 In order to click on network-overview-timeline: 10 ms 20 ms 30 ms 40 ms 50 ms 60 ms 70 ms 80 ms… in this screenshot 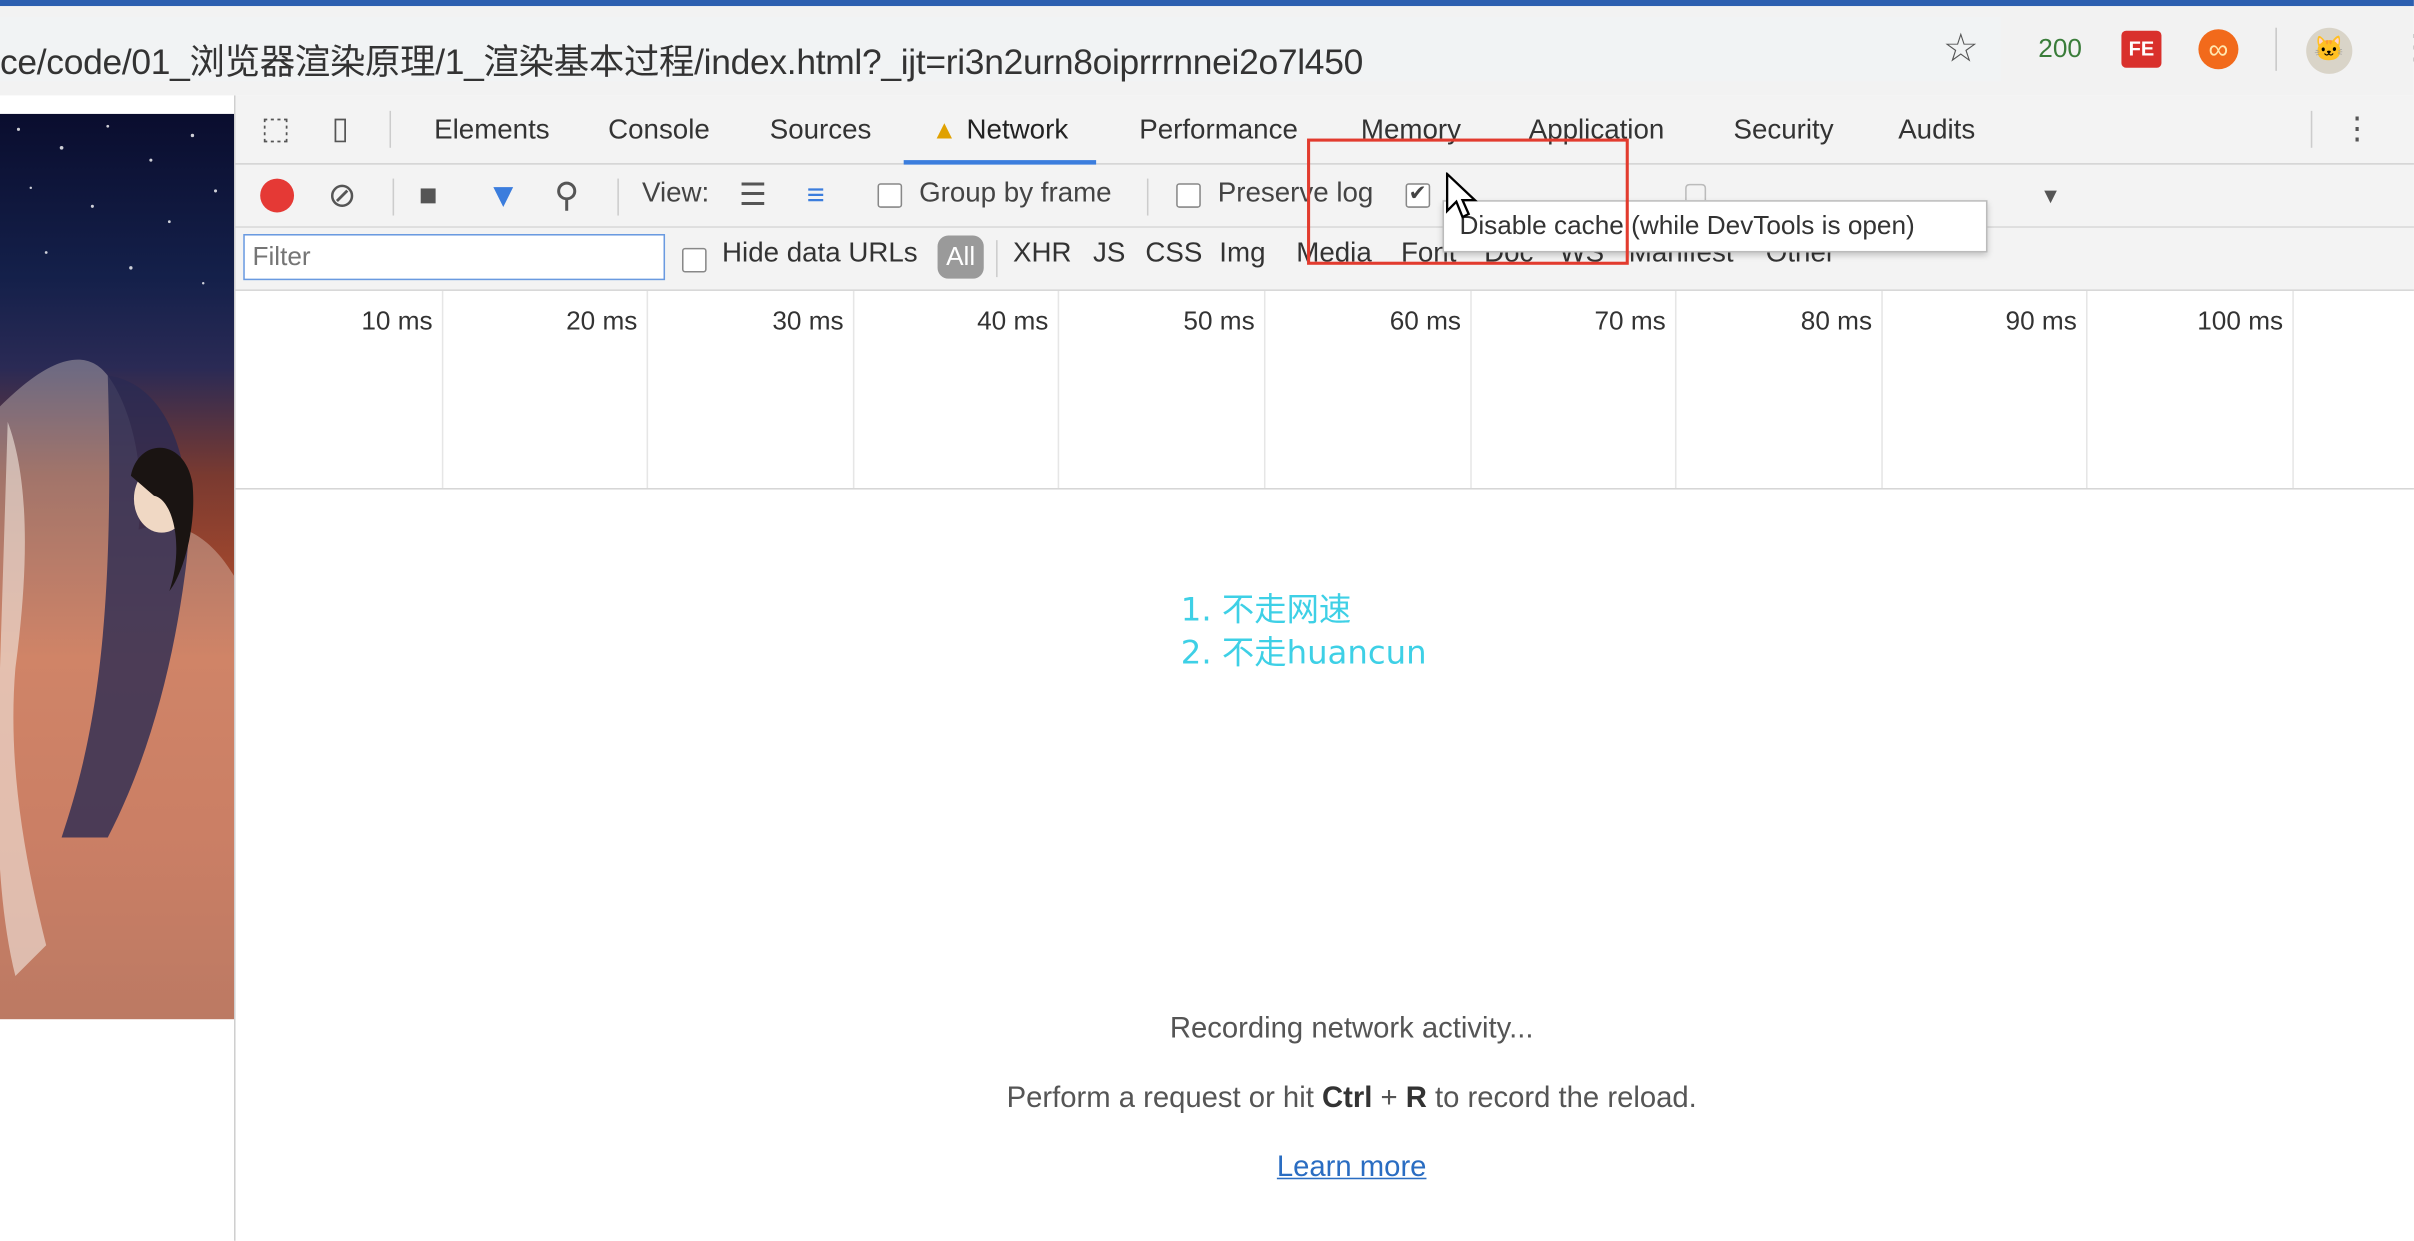, I will do `click(1324, 390)`.